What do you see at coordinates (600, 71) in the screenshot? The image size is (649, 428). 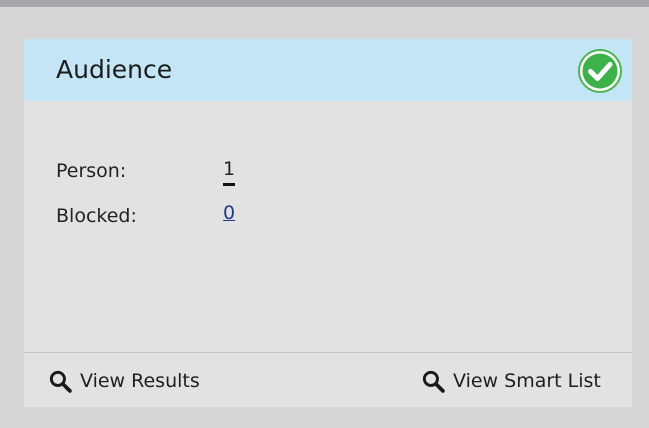 I see `check-circle-icon` at bounding box center [600, 71].